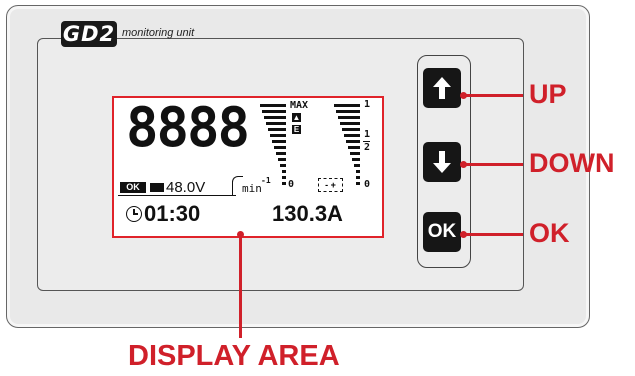 The image size is (635, 376). I want to click on rpm-unit-exponent: -1, so click(266, 180).